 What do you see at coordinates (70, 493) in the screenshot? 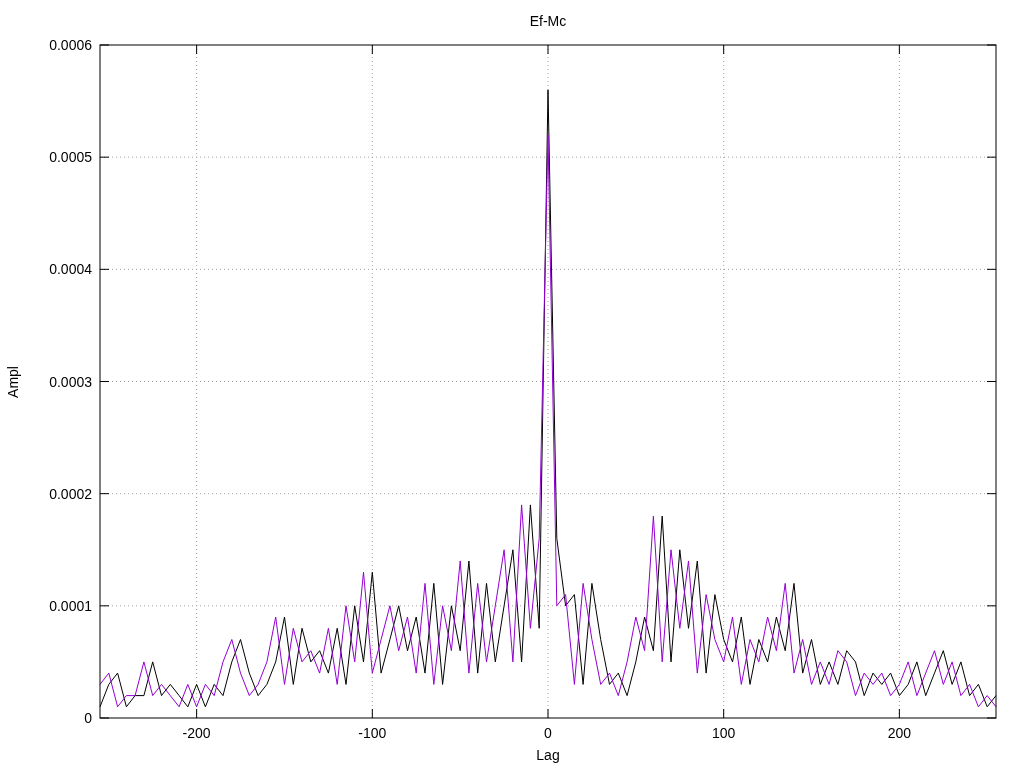
I see `tick-label: 0.0002` at bounding box center [70, 493].